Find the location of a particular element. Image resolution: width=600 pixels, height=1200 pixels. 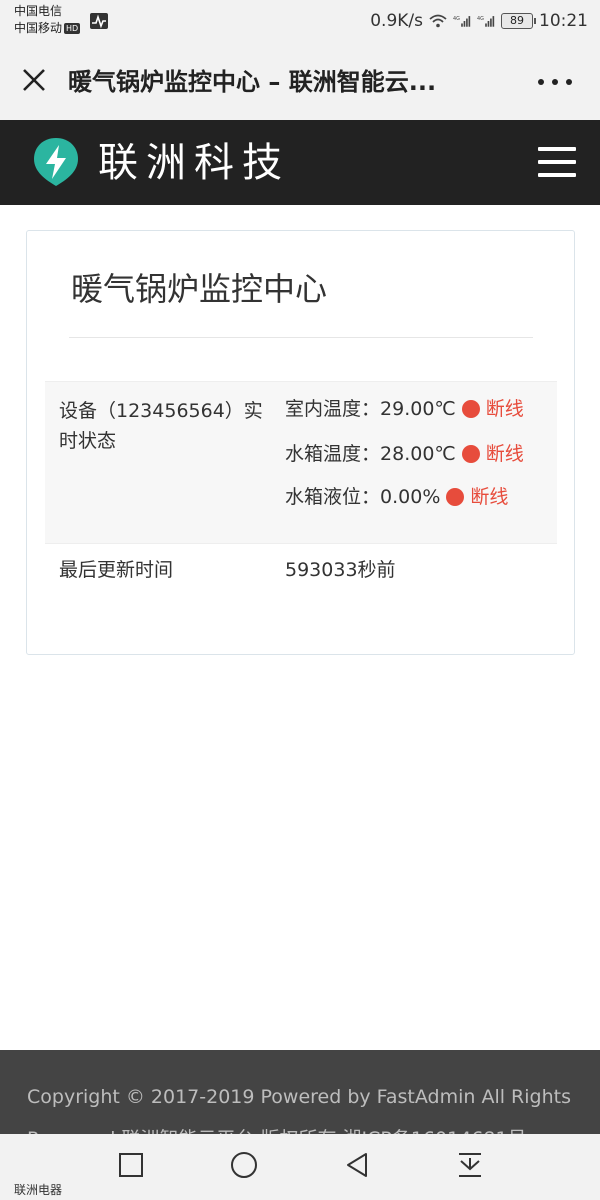

network-speed: 0.9K/s is located at coordinates (396, 21).